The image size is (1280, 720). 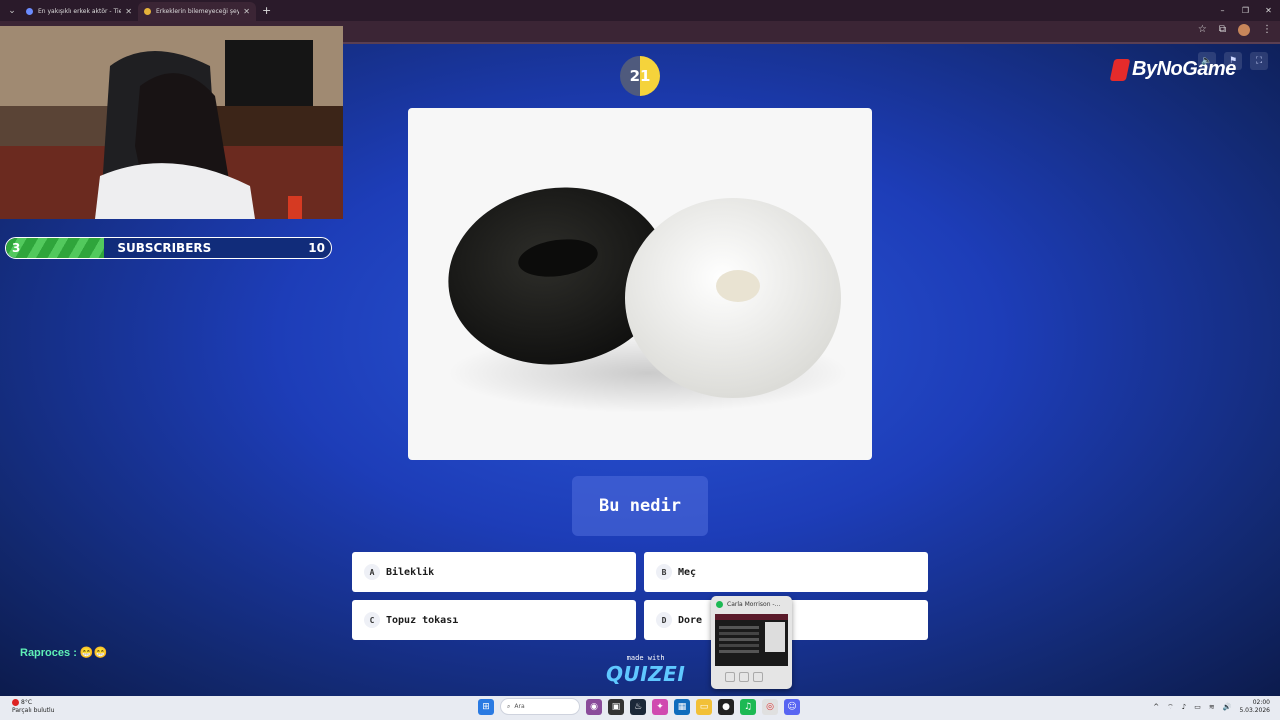 What do you see at coordinates (1227, 707) in the screenshot?
I see `volume-icon: 🔊` at bounding box center [1227, 707].